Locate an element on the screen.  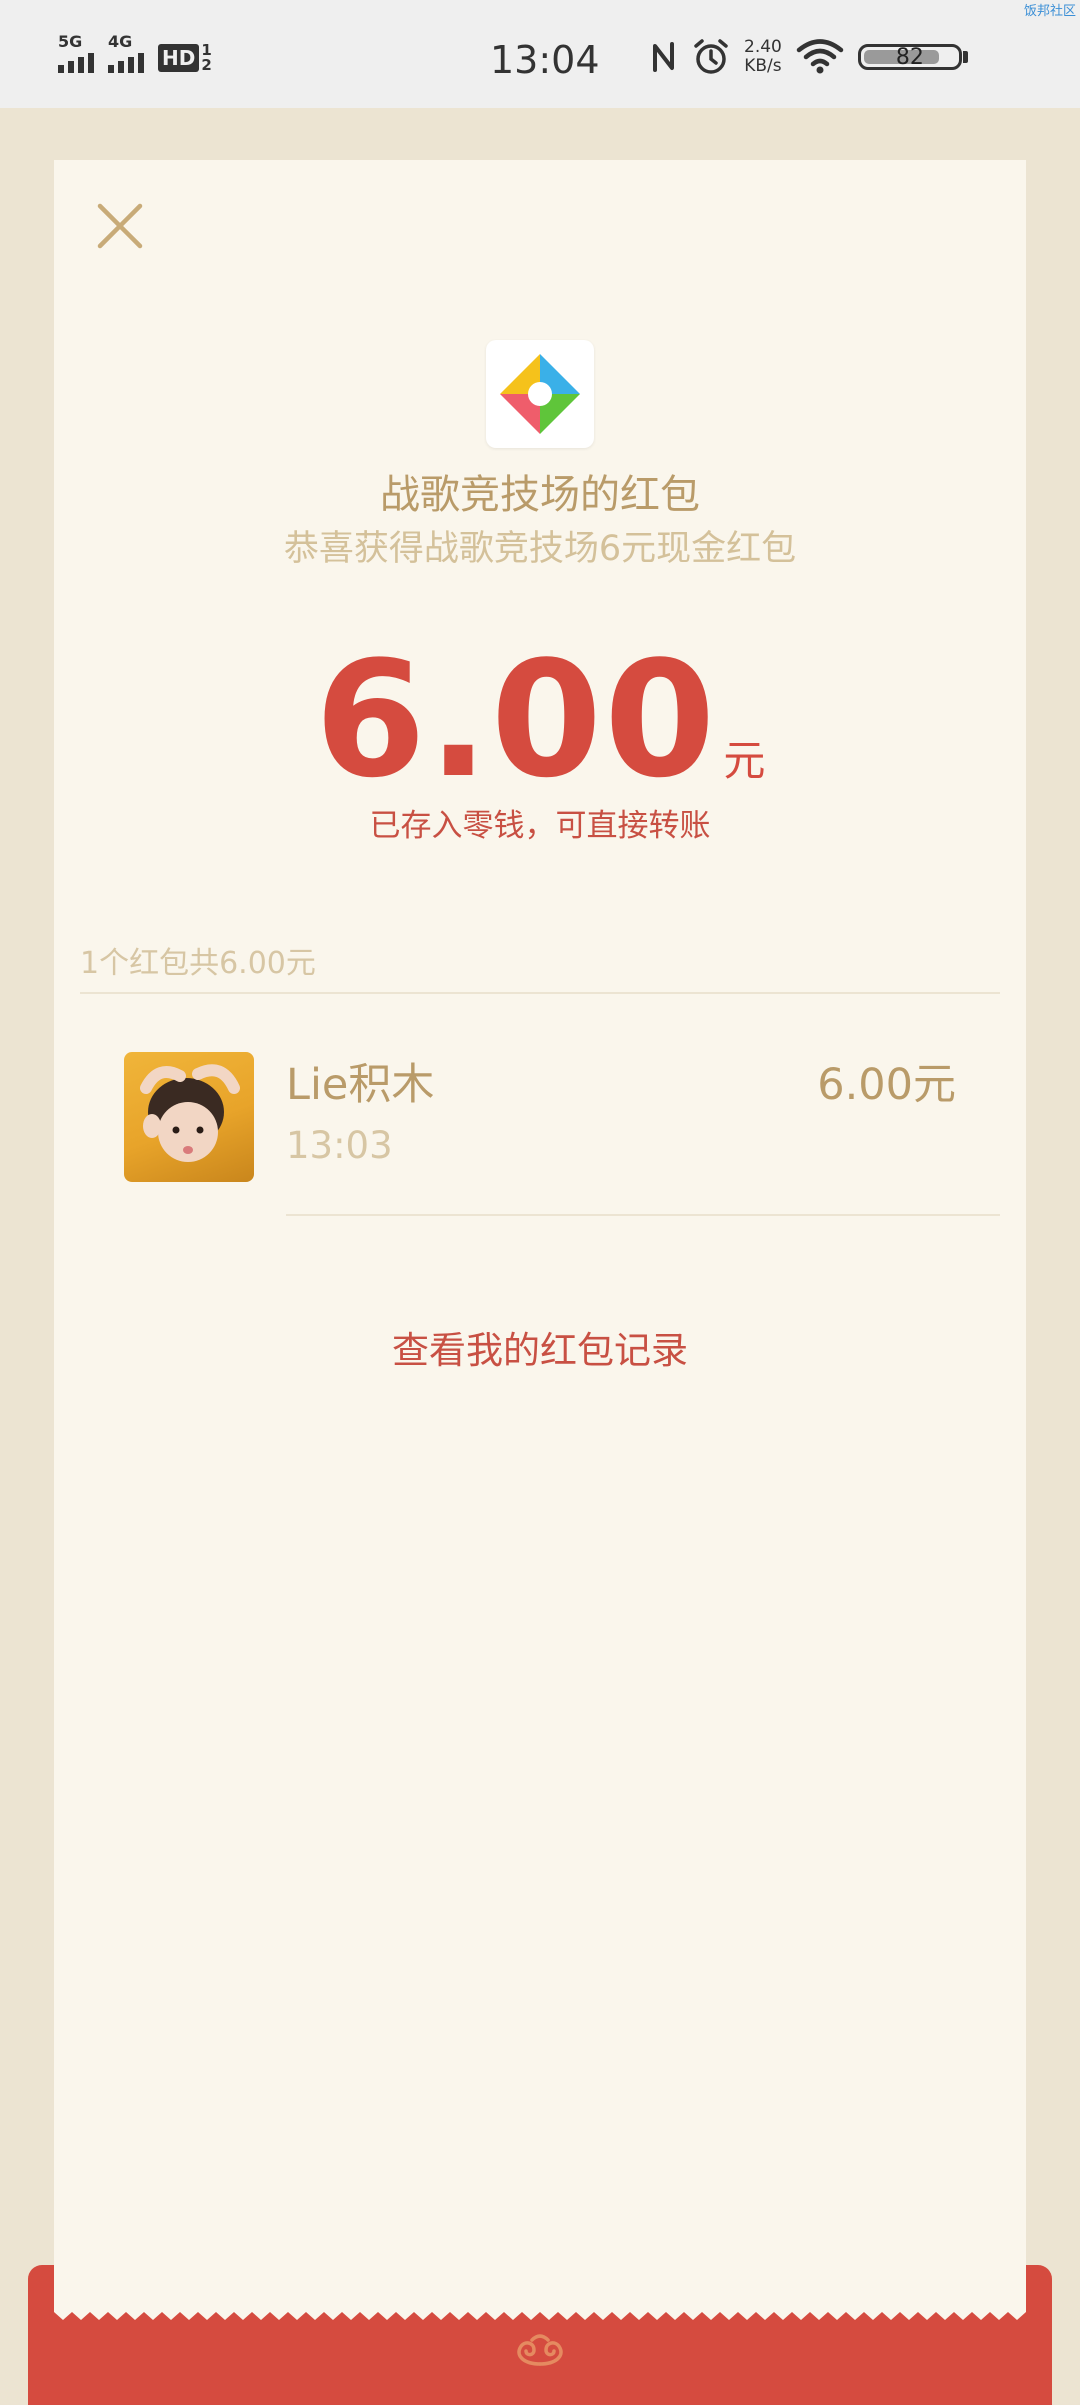
battery-level: 82 is located at coordinates (909, 57).